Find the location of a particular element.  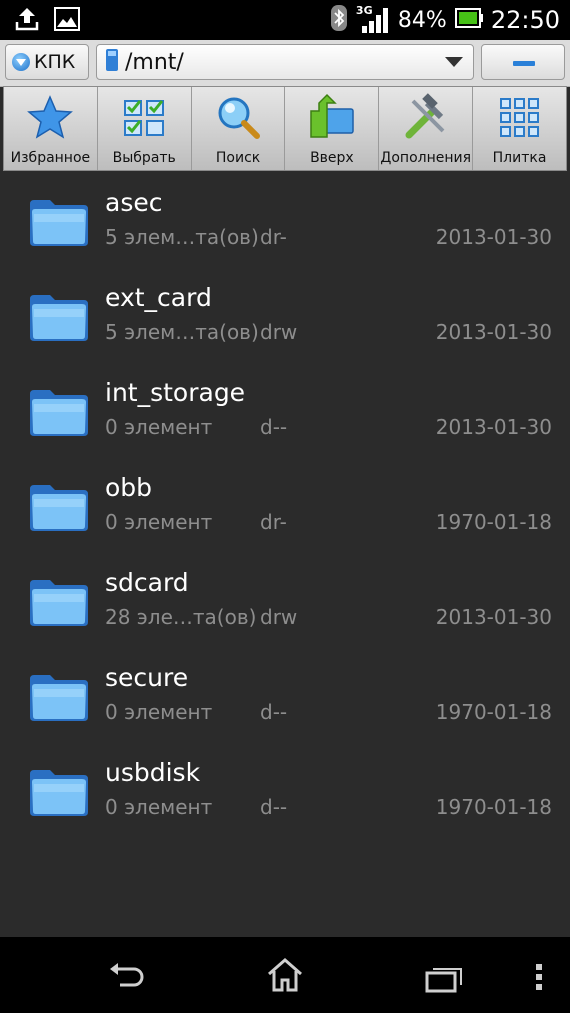

upload-icon is located at coordinates (27, 21).